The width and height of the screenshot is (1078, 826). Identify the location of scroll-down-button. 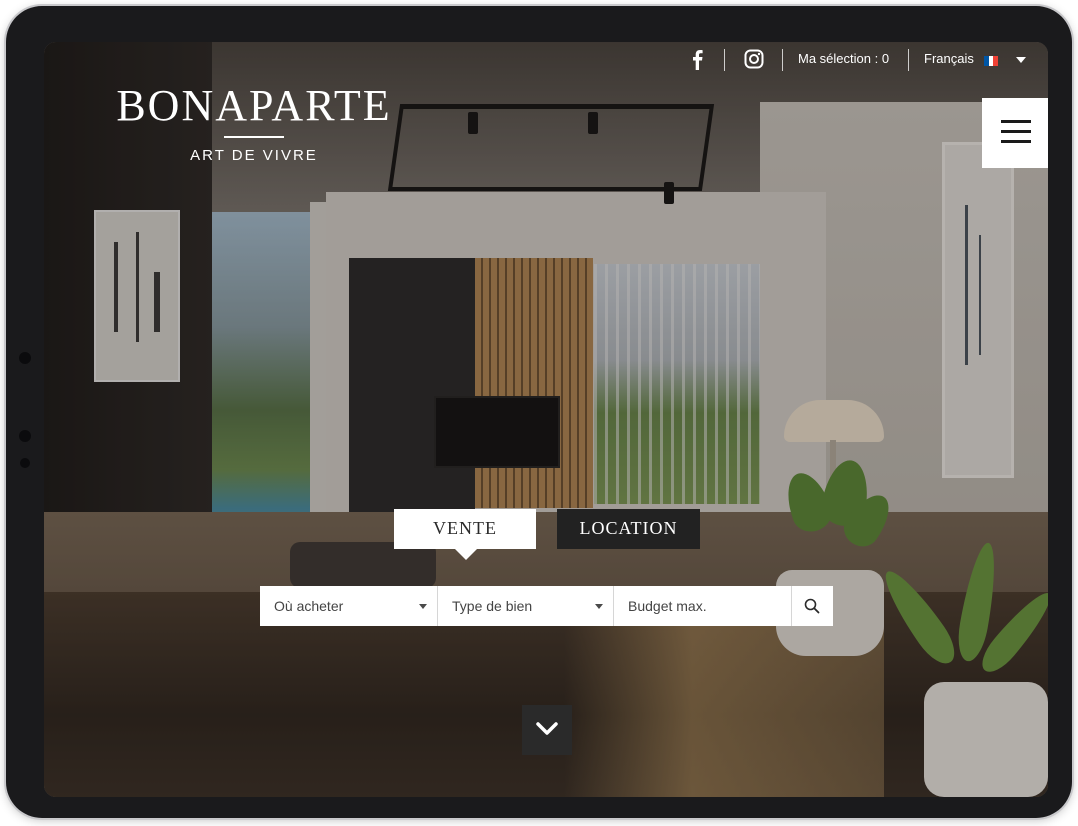
(547, 730).